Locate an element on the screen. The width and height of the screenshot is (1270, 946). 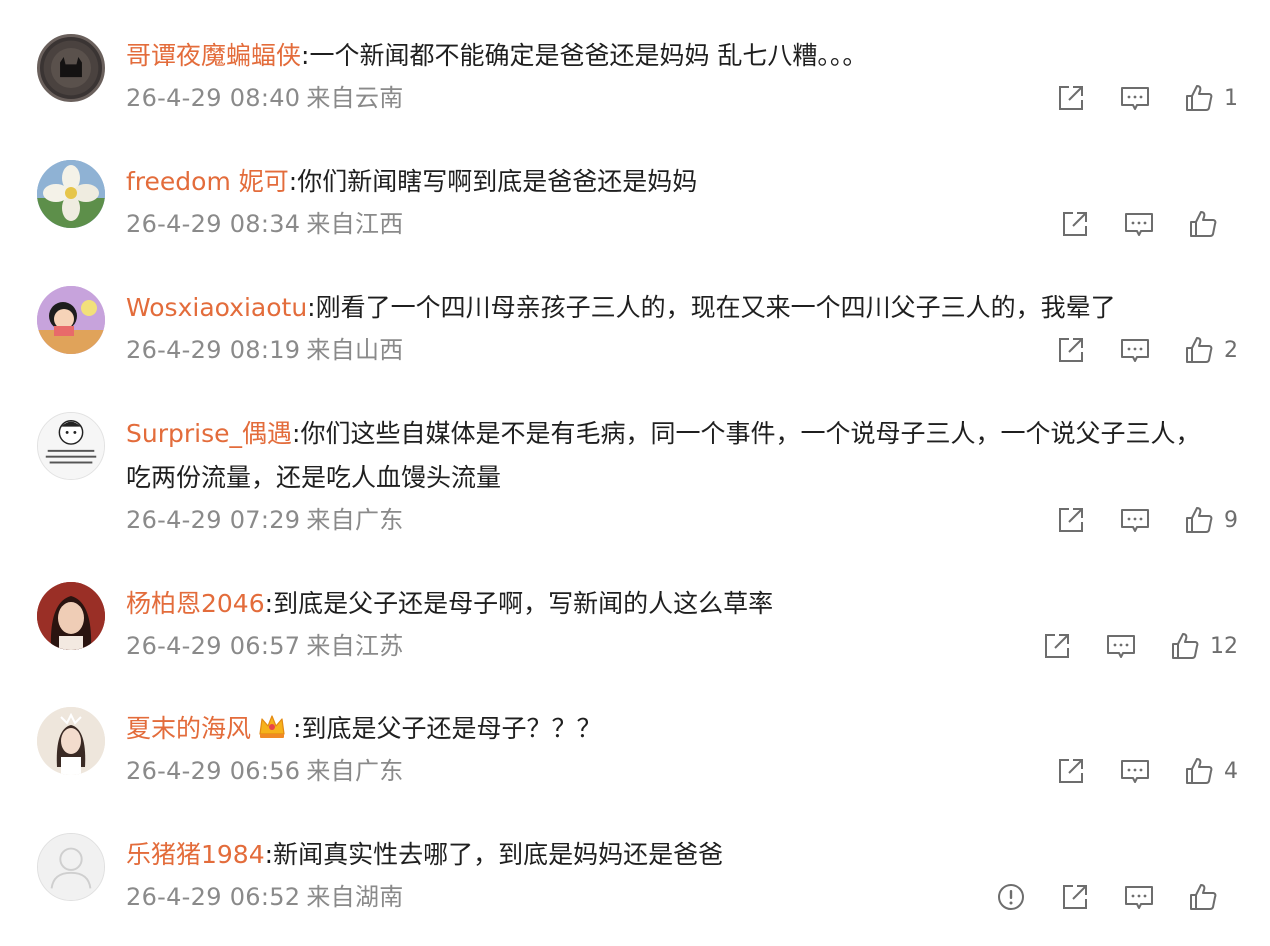
comment-meta: 26-4-29 06:57 来自江苏 is located at coordinates (265, 646).